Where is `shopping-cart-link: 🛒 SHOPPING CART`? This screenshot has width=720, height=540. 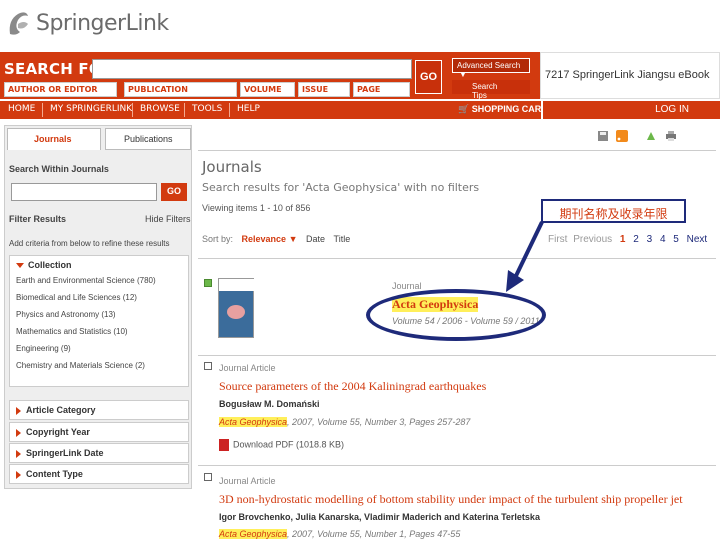 shopping-cart-link: 🛒 SHOPPING CART is located at coordinates (502, 109).